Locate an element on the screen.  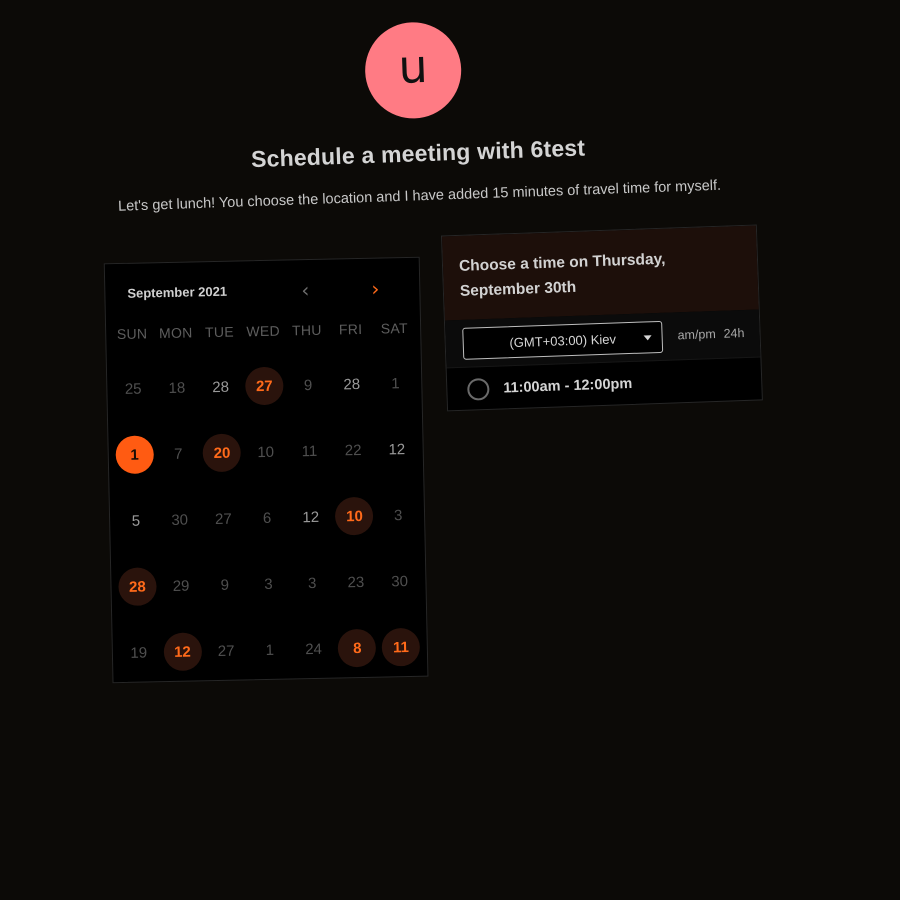
calendar-day: 19 is located at coordinates (138, 652).